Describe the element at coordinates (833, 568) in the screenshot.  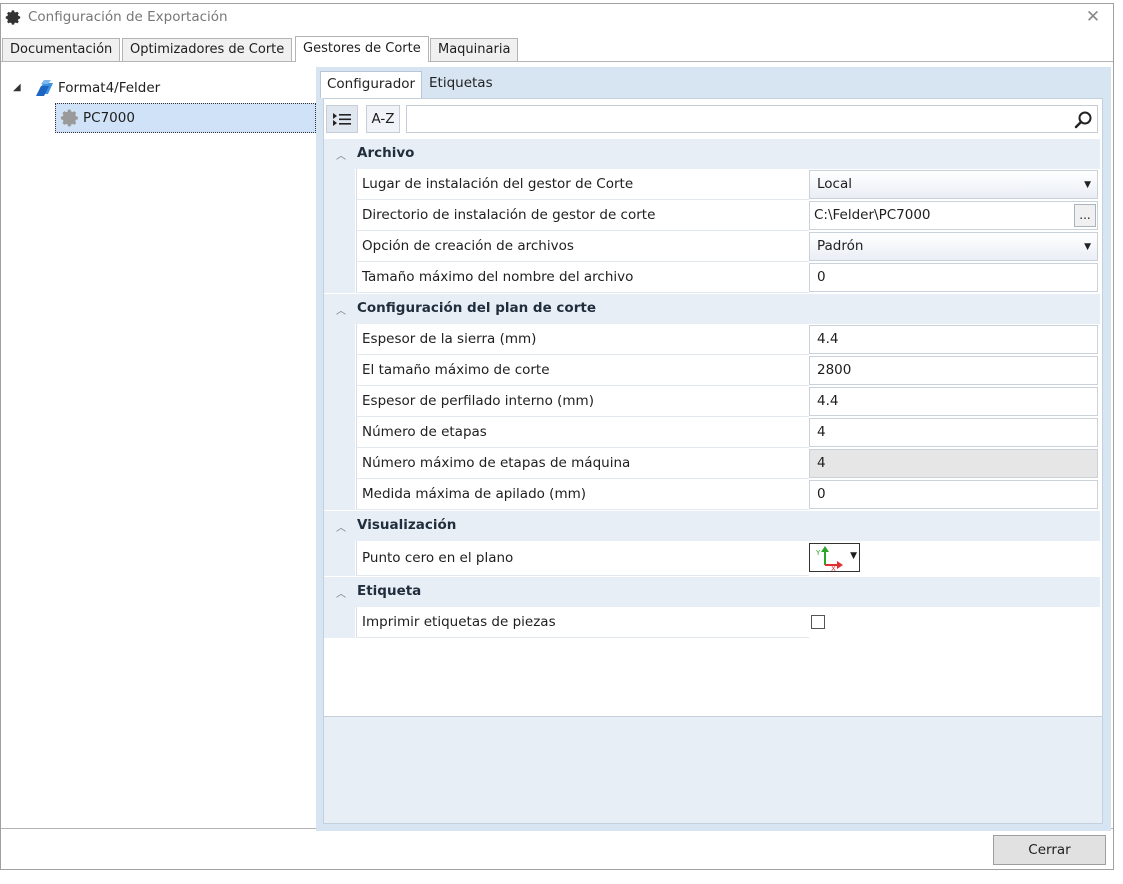
I see `axis-x-label: X` at that location.